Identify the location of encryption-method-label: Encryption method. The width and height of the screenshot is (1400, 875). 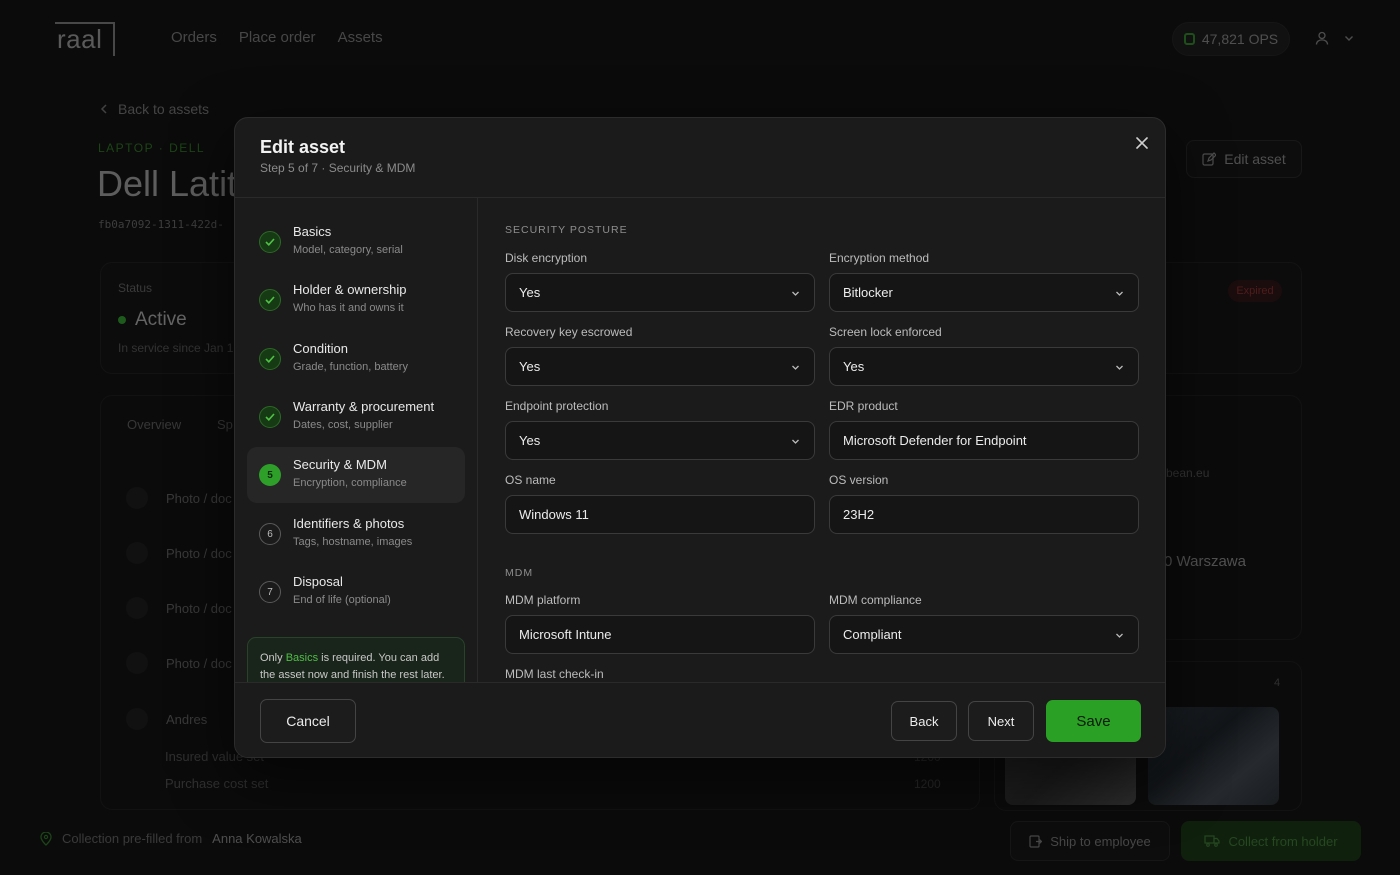
(879, 258).